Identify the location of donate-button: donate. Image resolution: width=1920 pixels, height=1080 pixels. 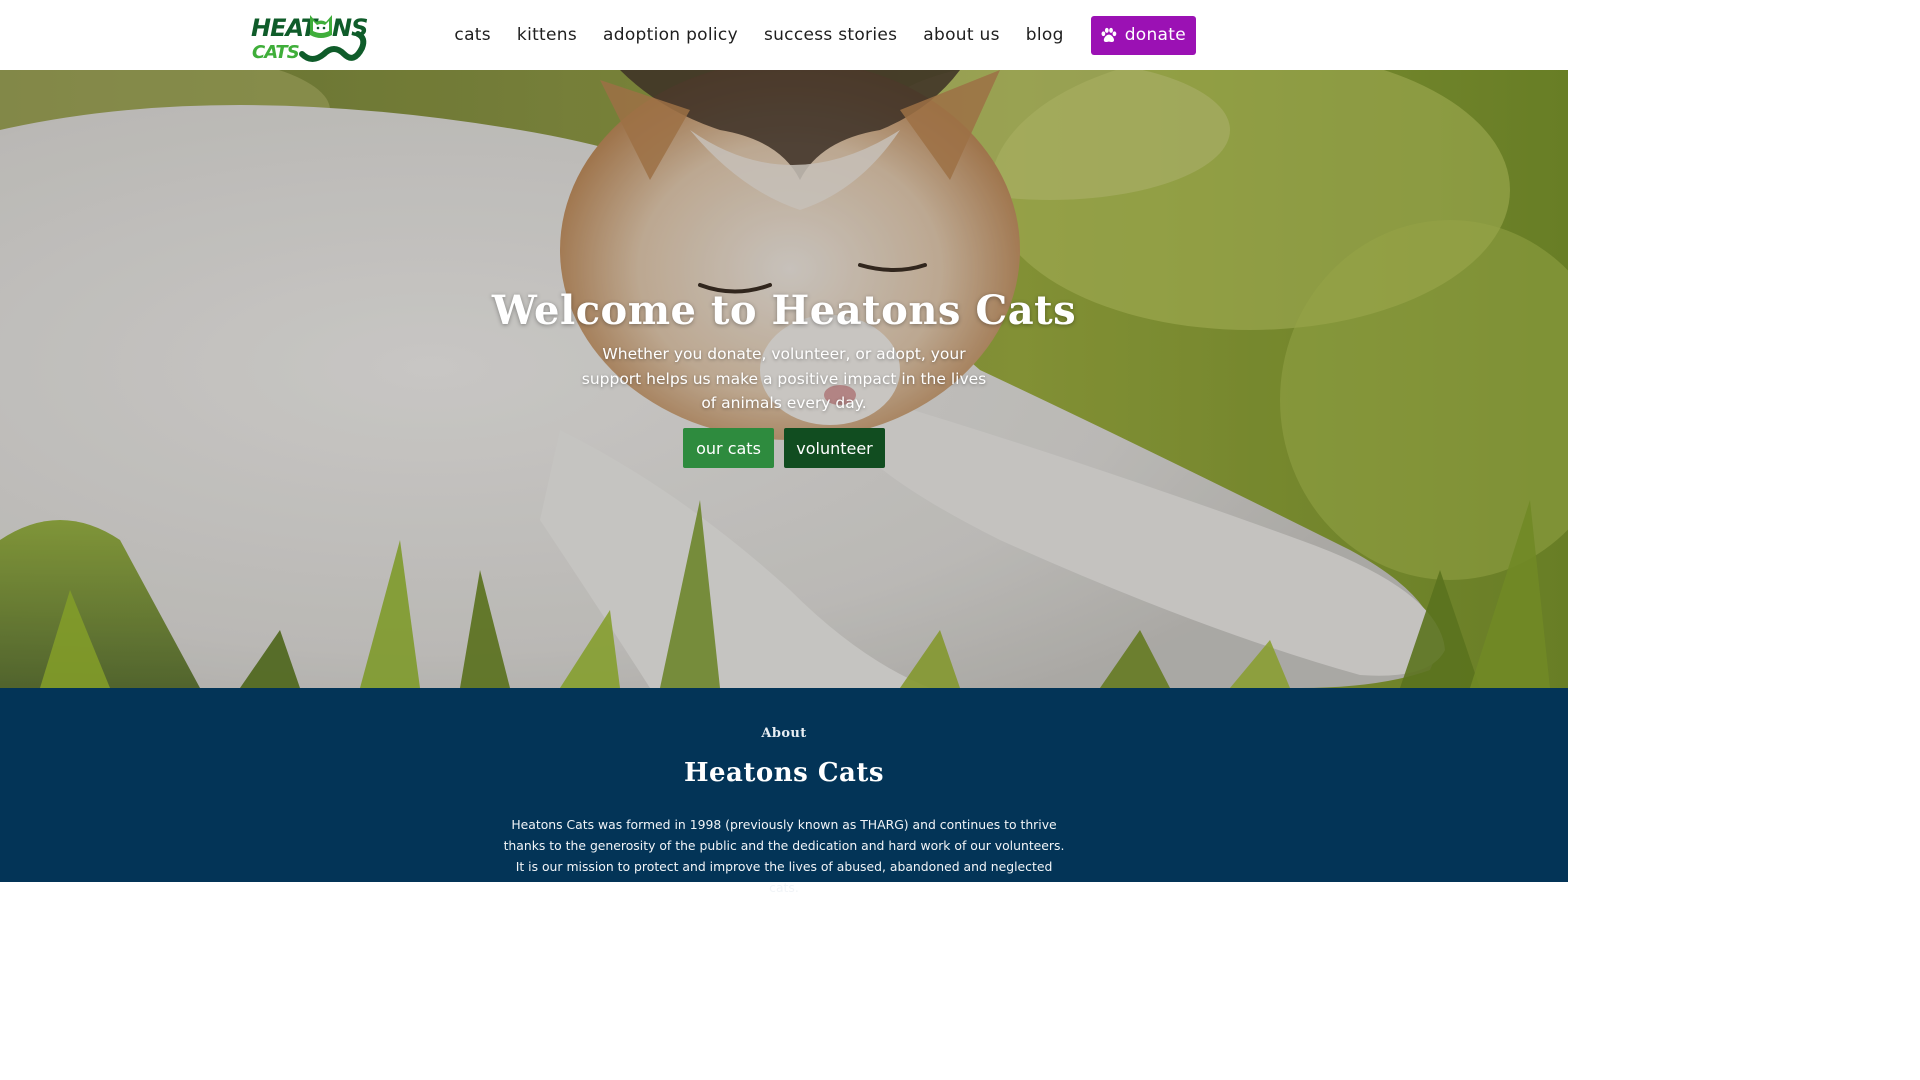
(1143, 35).